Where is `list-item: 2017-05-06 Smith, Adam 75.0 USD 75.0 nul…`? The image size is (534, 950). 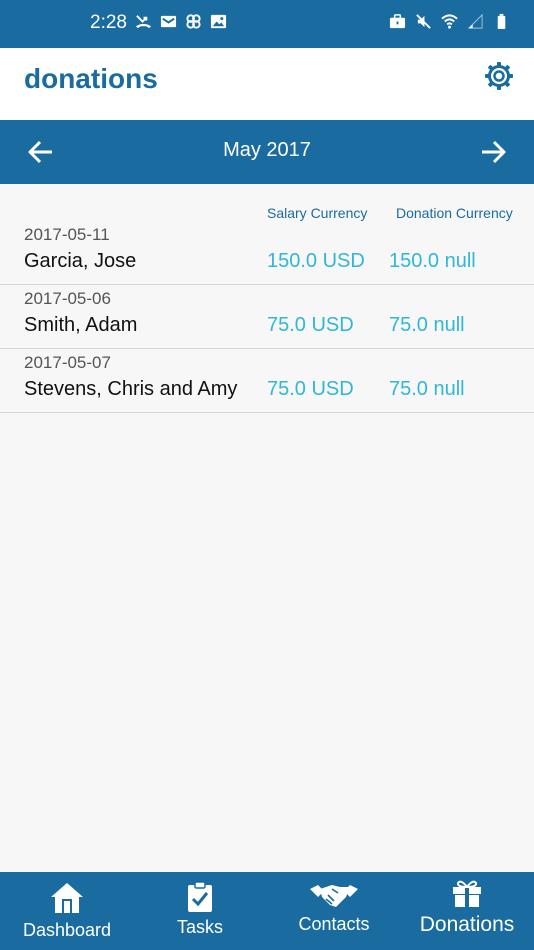
list-item: 2017-05-06 Smith, Adam 75.0 USD 75.0 nul… is located at coordinates (267, 317).